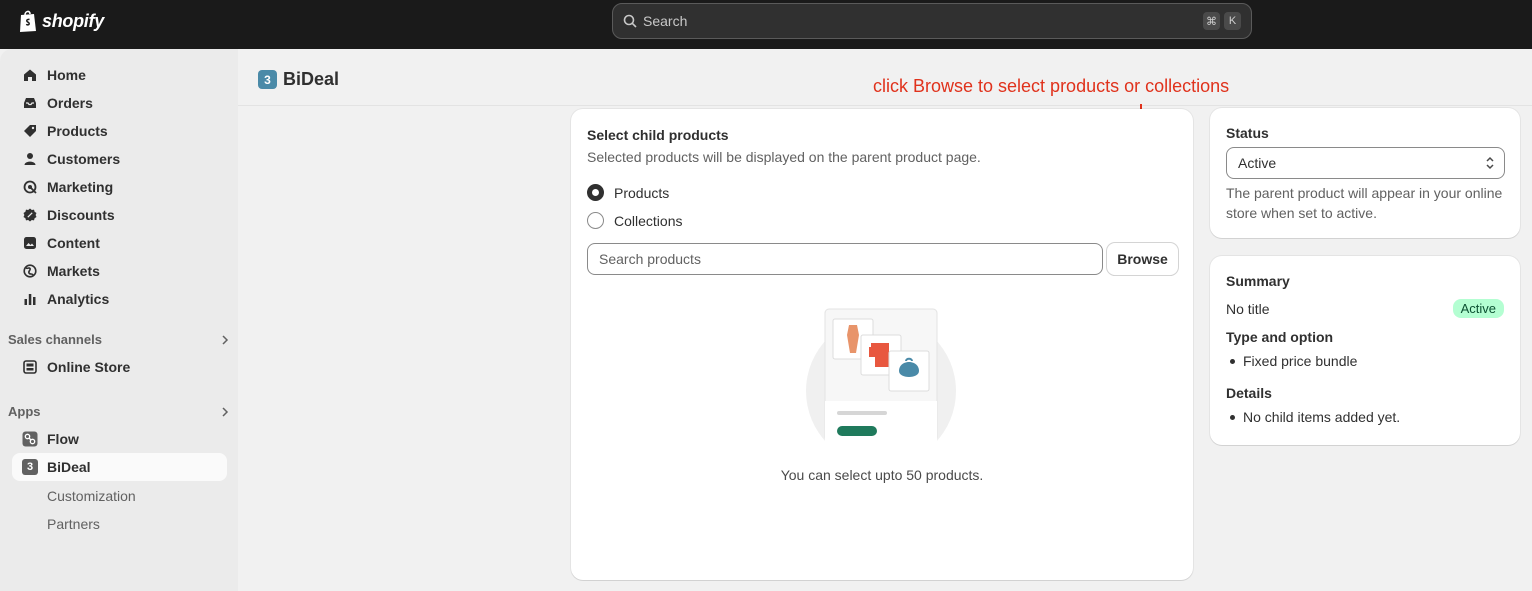  I want to click on select-chevron-icon, so click(1490, 163).